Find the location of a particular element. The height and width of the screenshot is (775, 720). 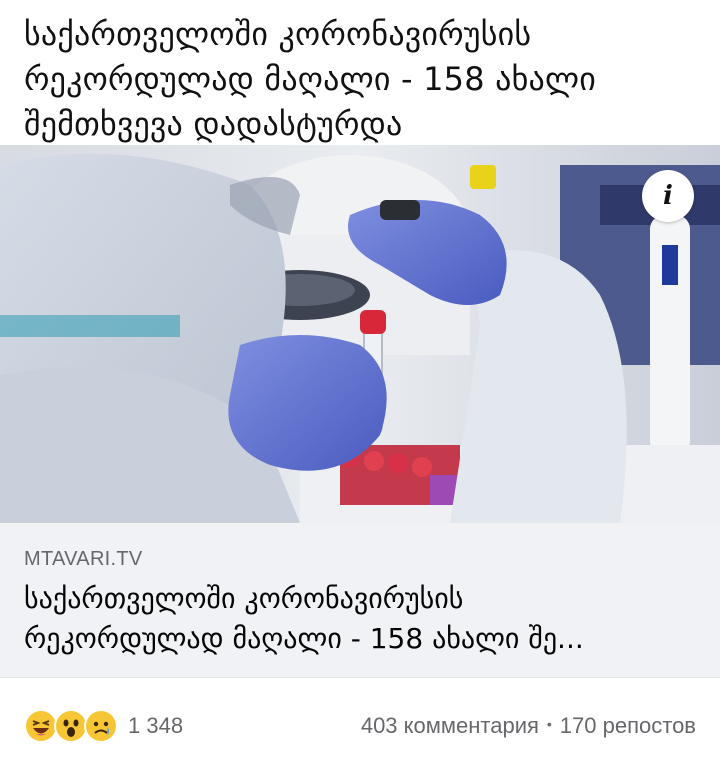

comments-count-link: 403 комментария is located at coordinates (450, 726).